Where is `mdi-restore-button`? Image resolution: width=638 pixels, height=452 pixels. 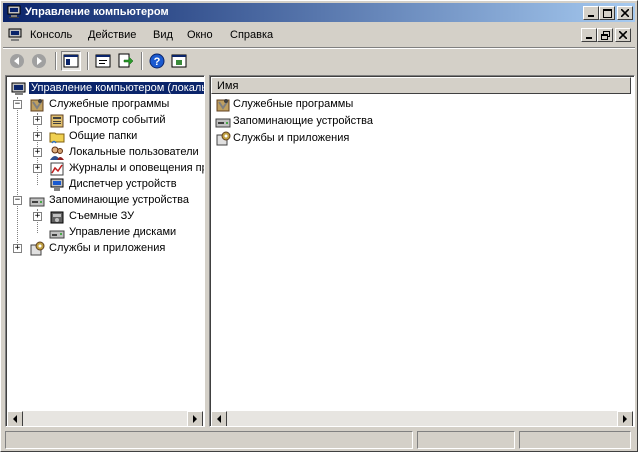 mdi-restore-button is located at coordinates (605, 35).